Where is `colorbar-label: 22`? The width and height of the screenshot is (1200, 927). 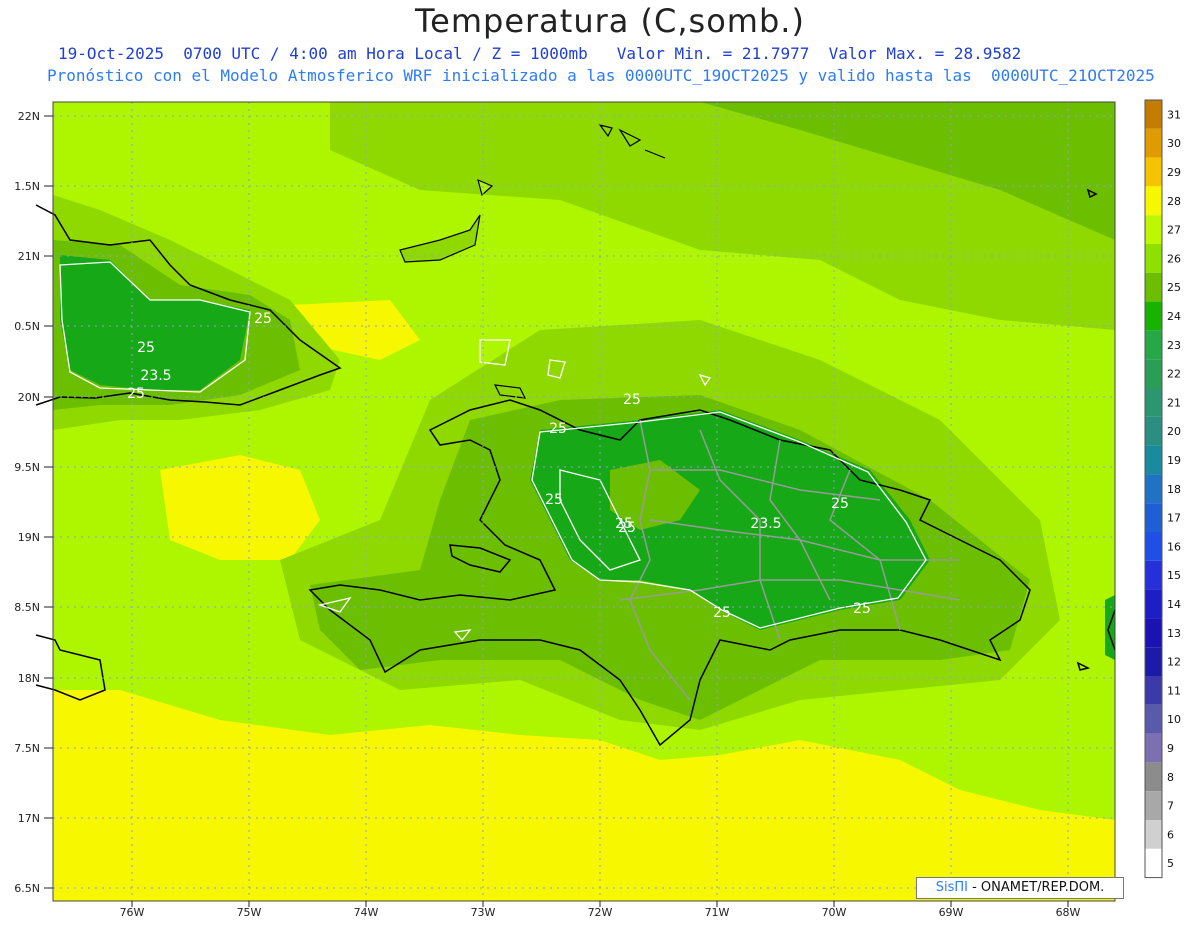
colorbar-label: 22 is located at coordinates (1174, 374).